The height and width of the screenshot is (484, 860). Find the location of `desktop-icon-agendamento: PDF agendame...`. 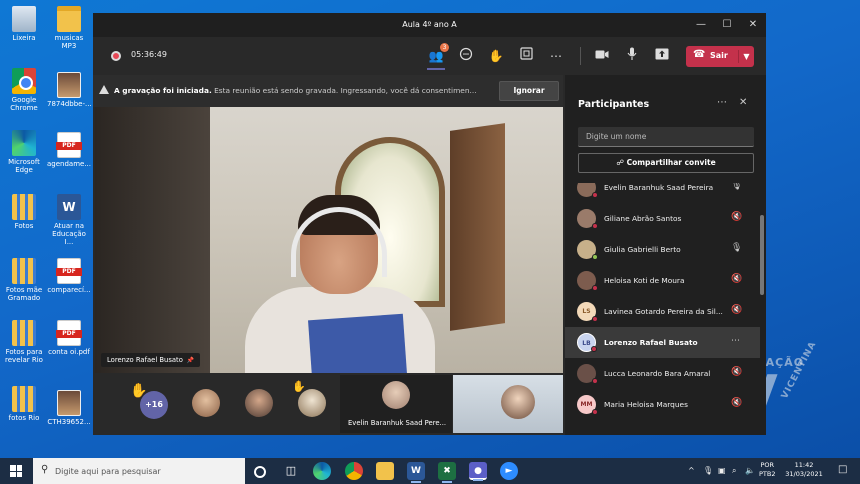

desktop-icon-agendamento: PDF agendame... is located at coordinates (69, 150).